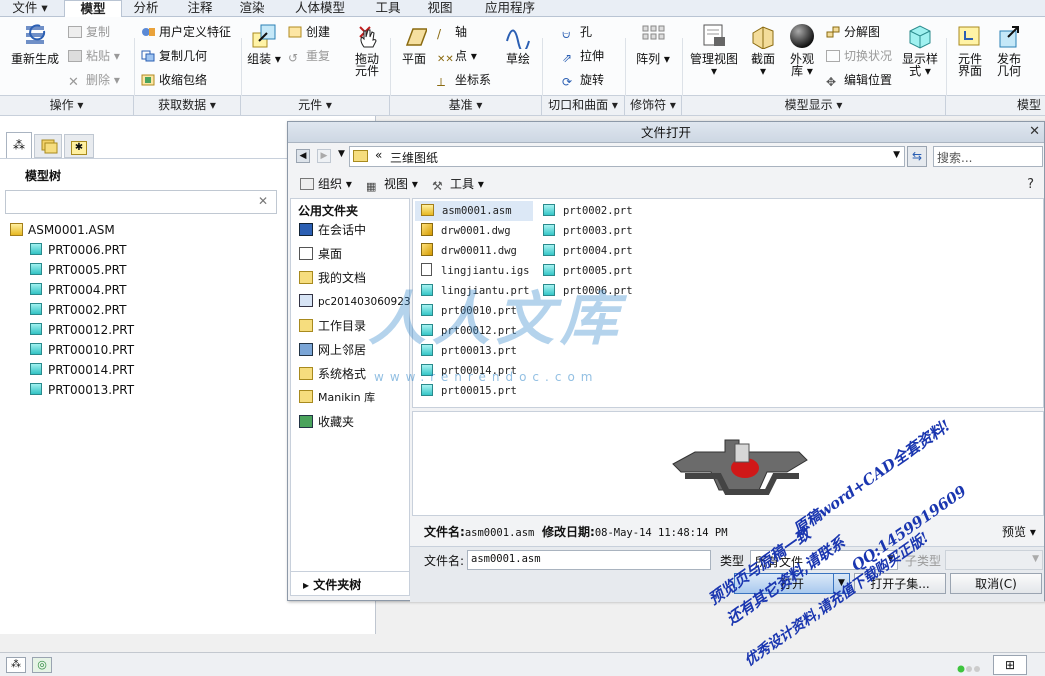 The image size is (1045, 676). I want to click on place-manikin-library: Manikin 库, so click(337, 398).